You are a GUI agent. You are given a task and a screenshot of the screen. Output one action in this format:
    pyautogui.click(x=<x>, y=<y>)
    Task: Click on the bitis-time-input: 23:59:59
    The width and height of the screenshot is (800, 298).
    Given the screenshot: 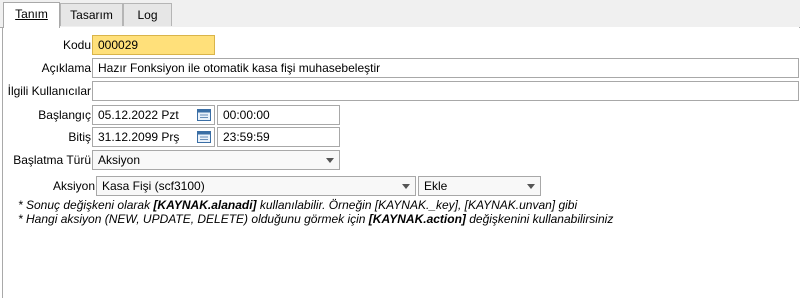 What is the action you would take?
    pyautogui.click(x=278, y=137)
    